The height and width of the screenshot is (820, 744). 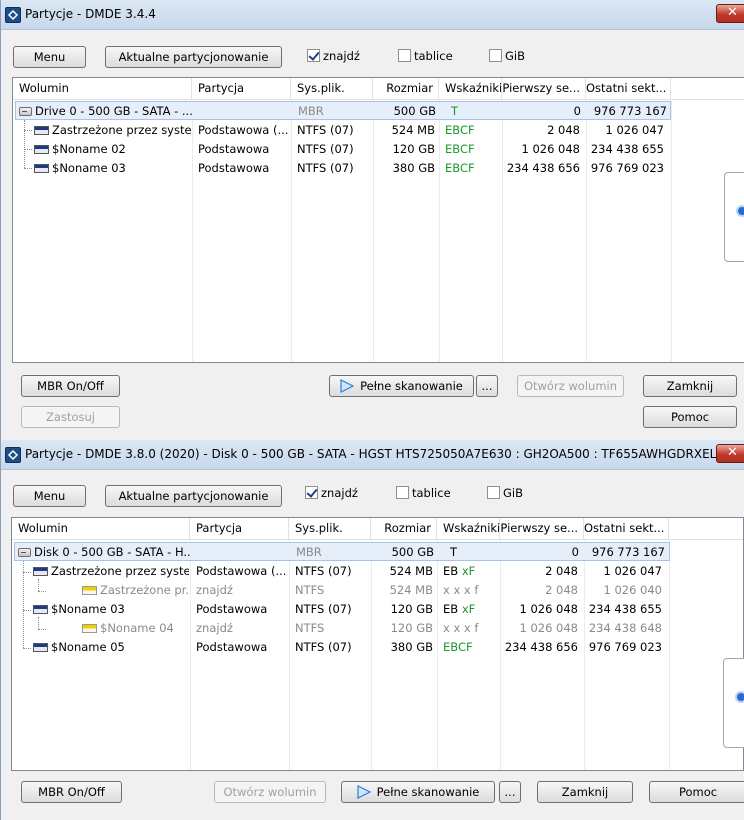 What do you see at coordinates (513, 493) in the screenshot?
I see `gib-checkbox-label: GiB` at bounding box center [513, 493].